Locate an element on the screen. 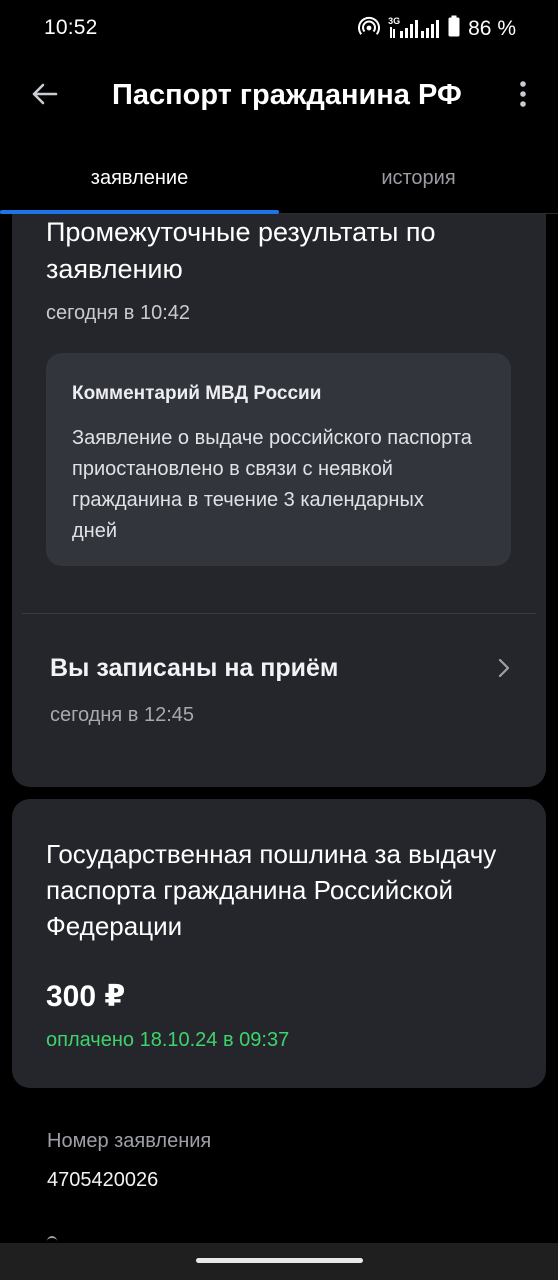 The image size is (558, 1280). arrow-left-icon is located at coordinates (44, 96).